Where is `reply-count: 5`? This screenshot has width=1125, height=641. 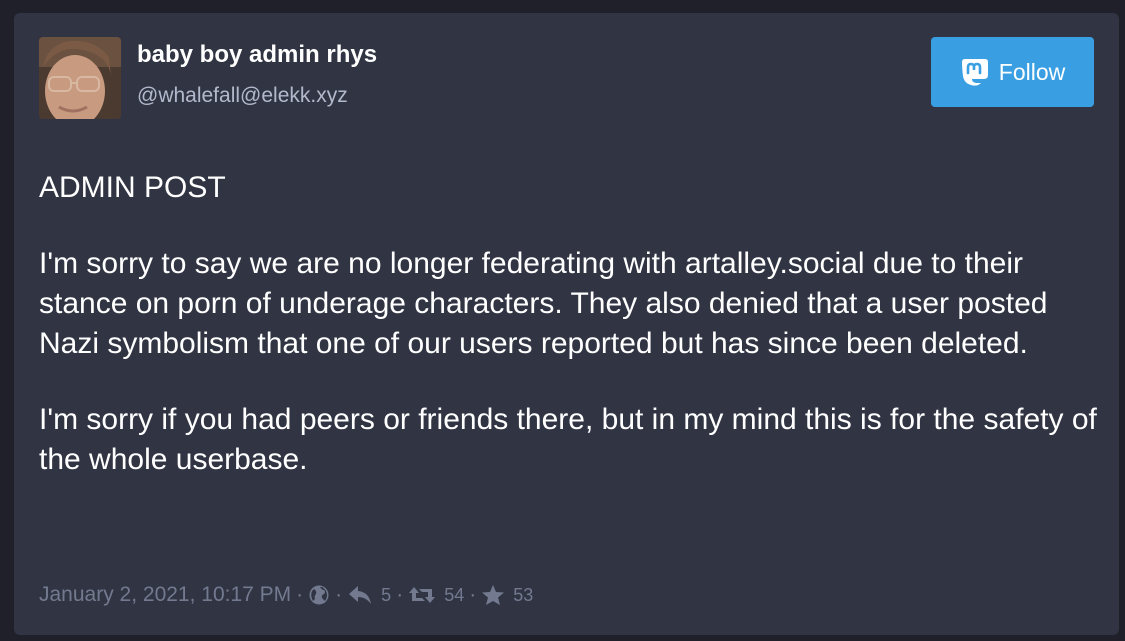
reply-count: 5 is located at coordinates (386, 594).